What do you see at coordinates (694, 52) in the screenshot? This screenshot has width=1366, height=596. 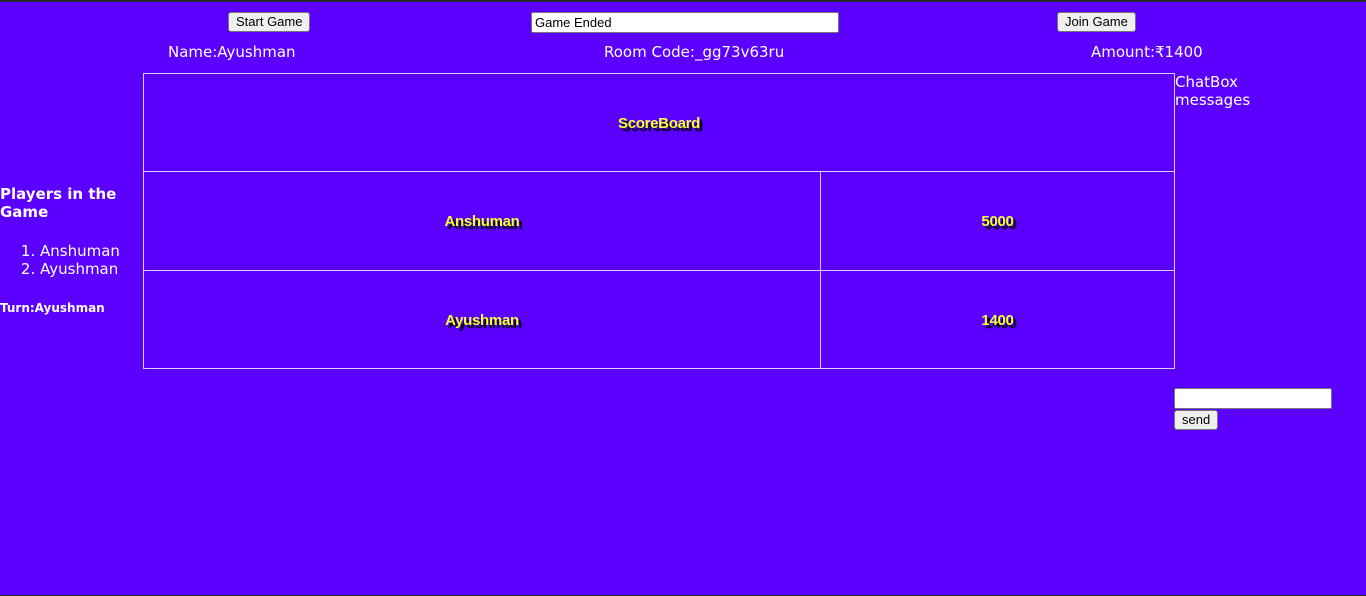 I see `room-code: Room Code:_gg73v63ru` at bounding box center [694, 52].